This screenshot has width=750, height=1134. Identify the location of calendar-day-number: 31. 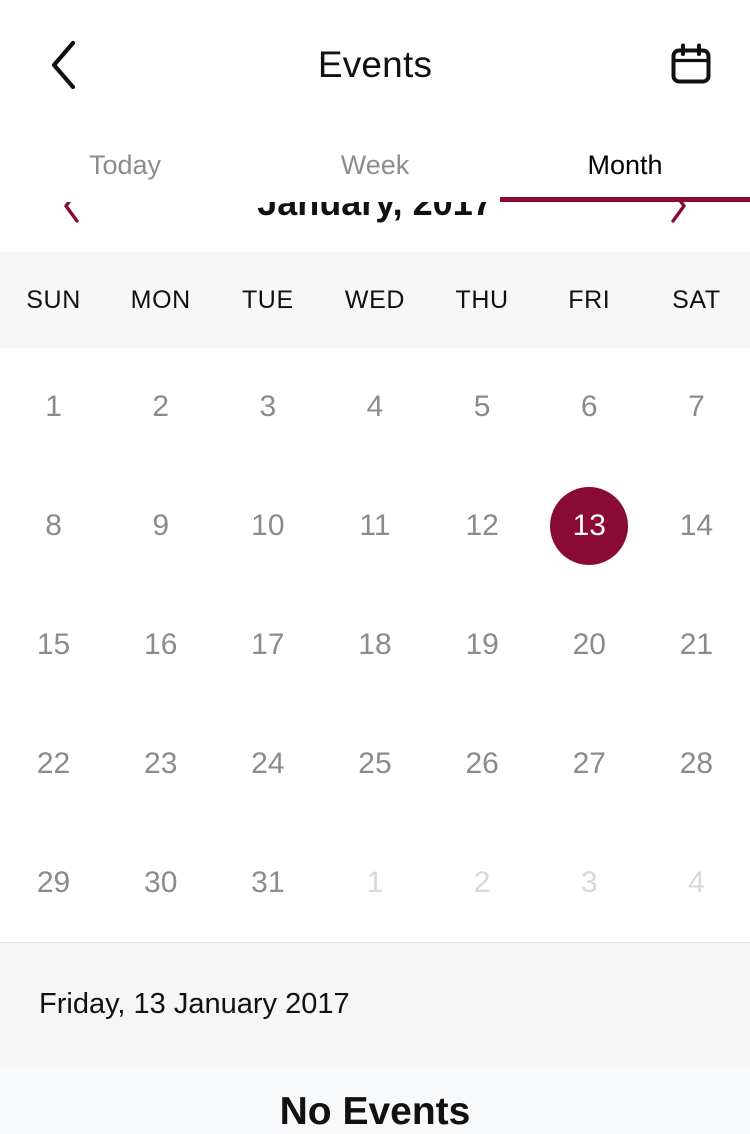
(268, 882).